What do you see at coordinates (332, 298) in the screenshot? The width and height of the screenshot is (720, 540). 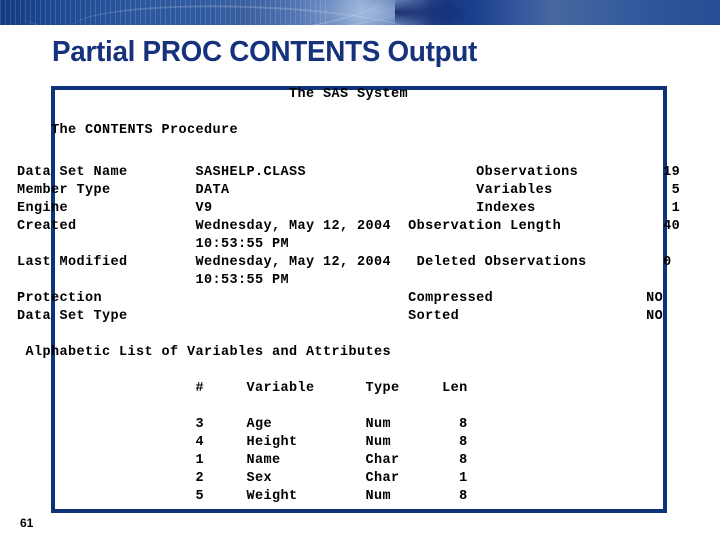 I see `output-line-protection: Protection Compressed NO` at bounding box center [332, 298].